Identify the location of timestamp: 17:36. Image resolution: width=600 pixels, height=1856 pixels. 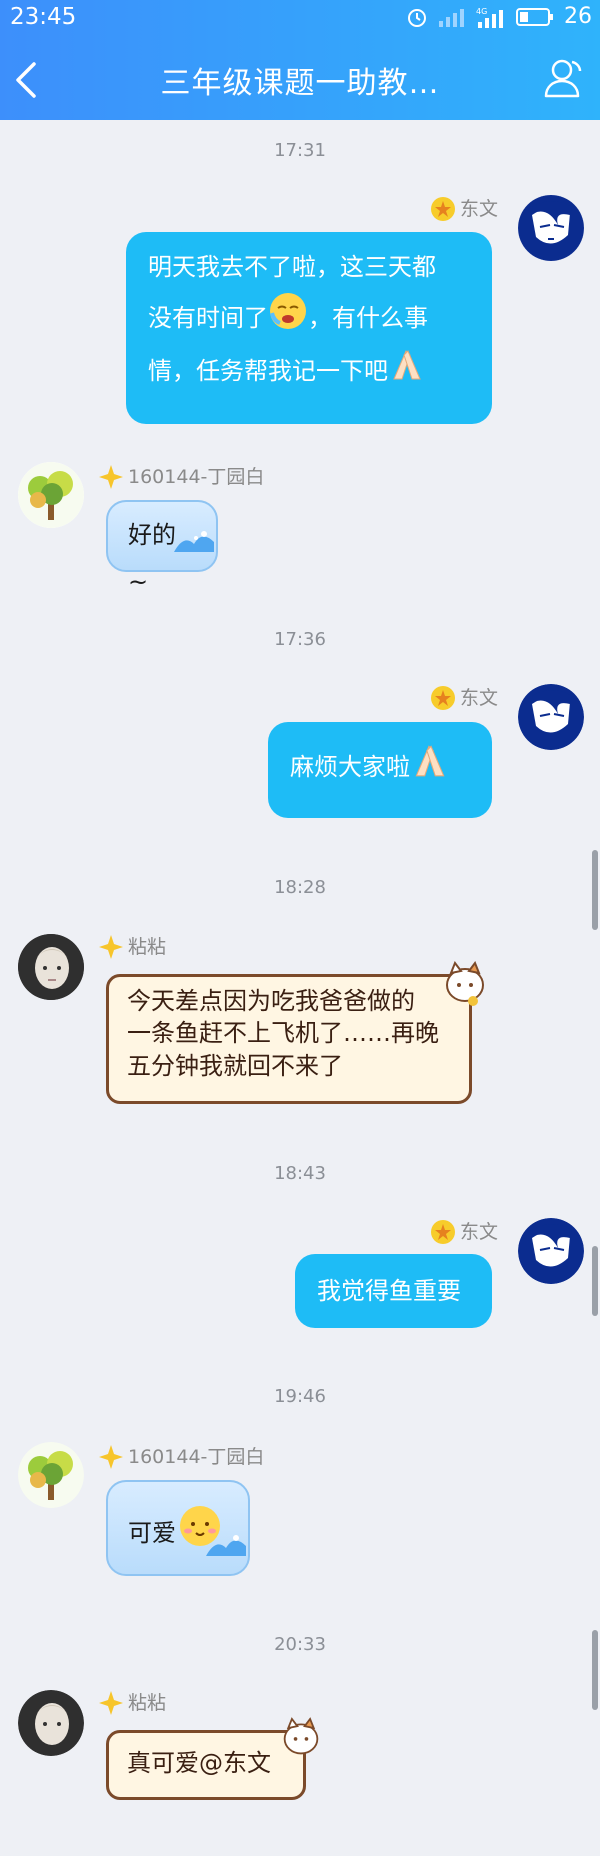
(300, 639).